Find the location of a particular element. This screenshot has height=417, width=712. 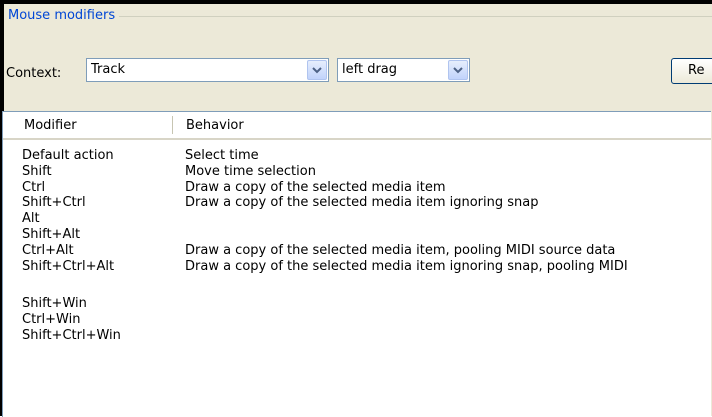

modifier-cell: Default action is located at coordinates (68, 155).